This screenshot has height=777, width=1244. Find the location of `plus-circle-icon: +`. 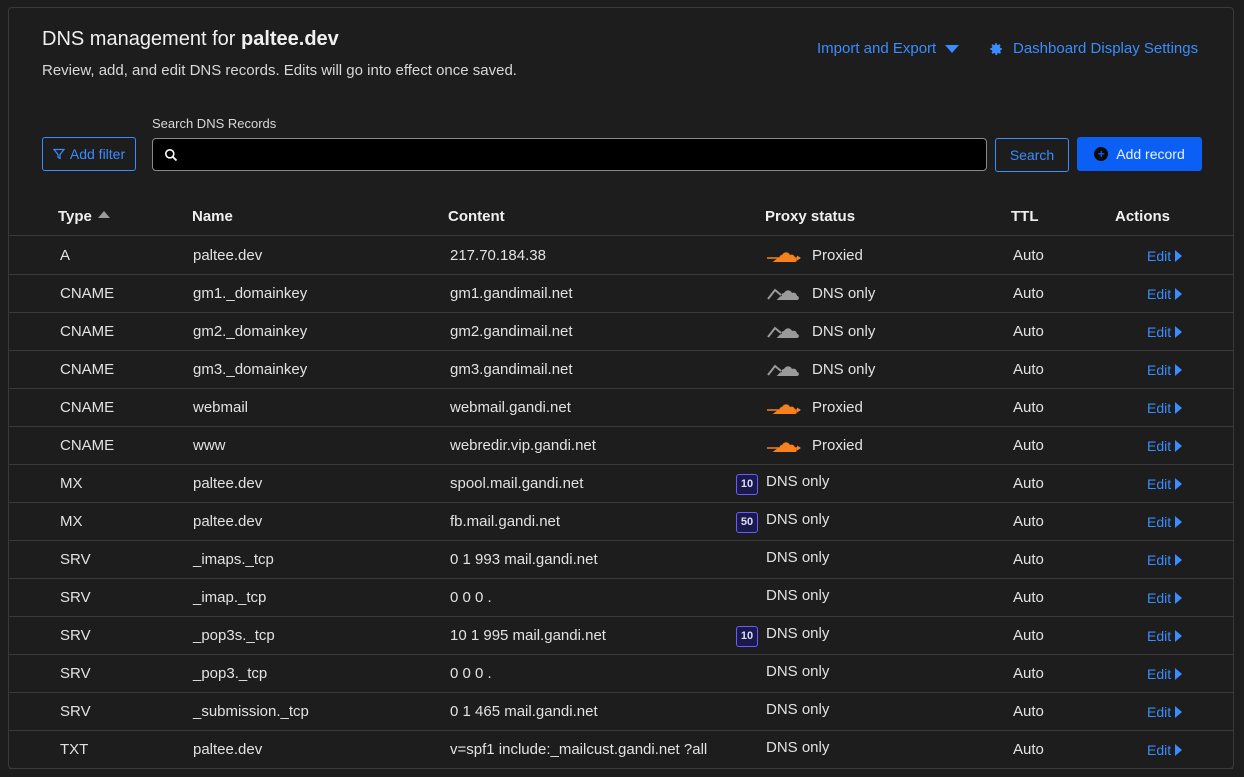

plus-circle-icon: + is located at coordinates (1101, 154).